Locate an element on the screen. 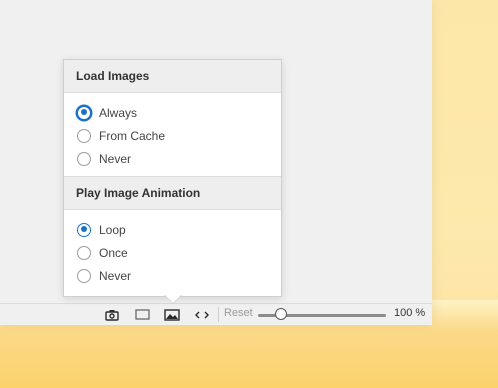 The width and height of the screenshot is (498, 388). window-icon is located at coordinates (142, 314).